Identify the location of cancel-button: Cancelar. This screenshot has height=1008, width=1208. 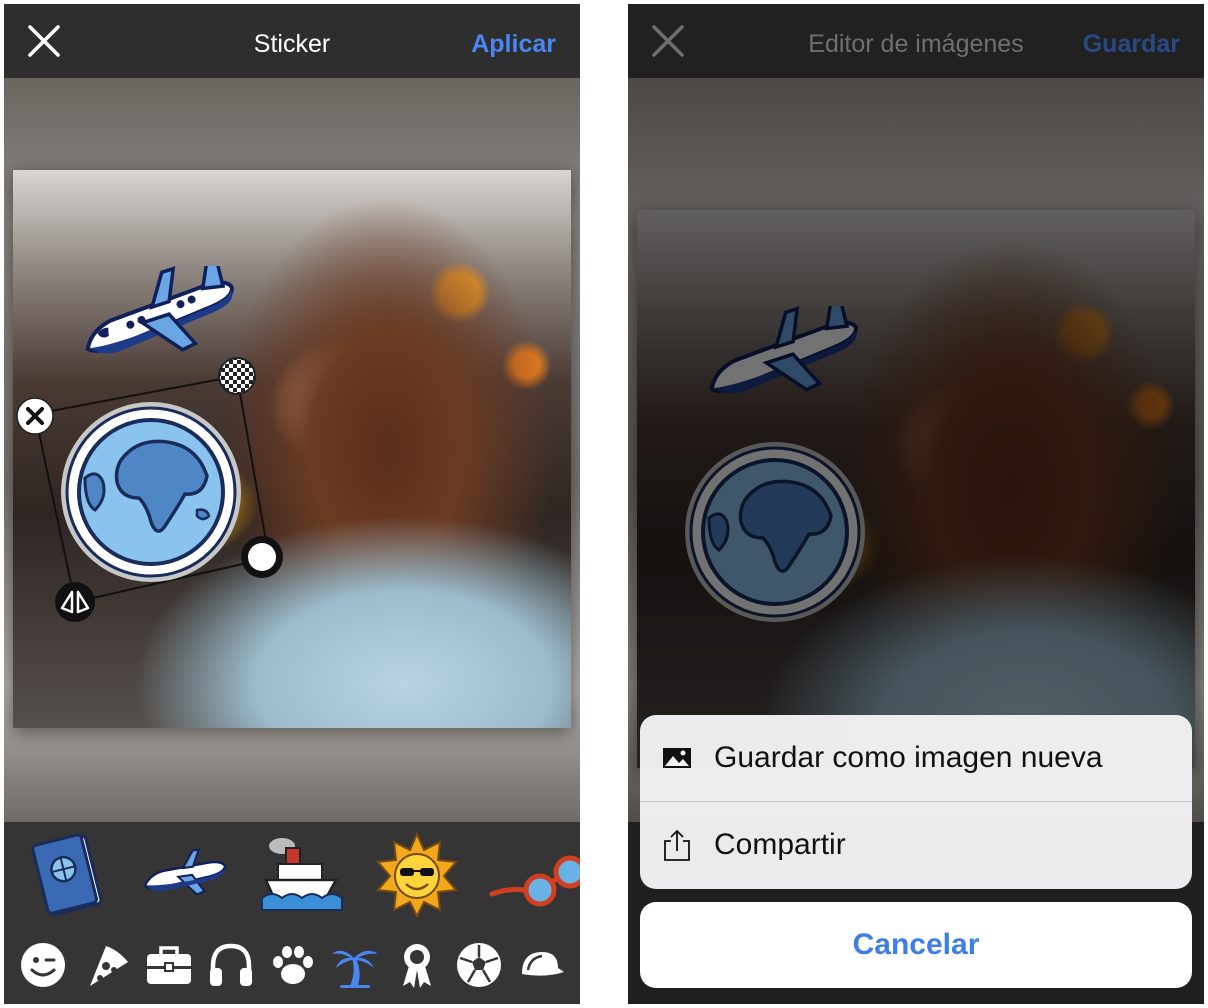
(916, 945).